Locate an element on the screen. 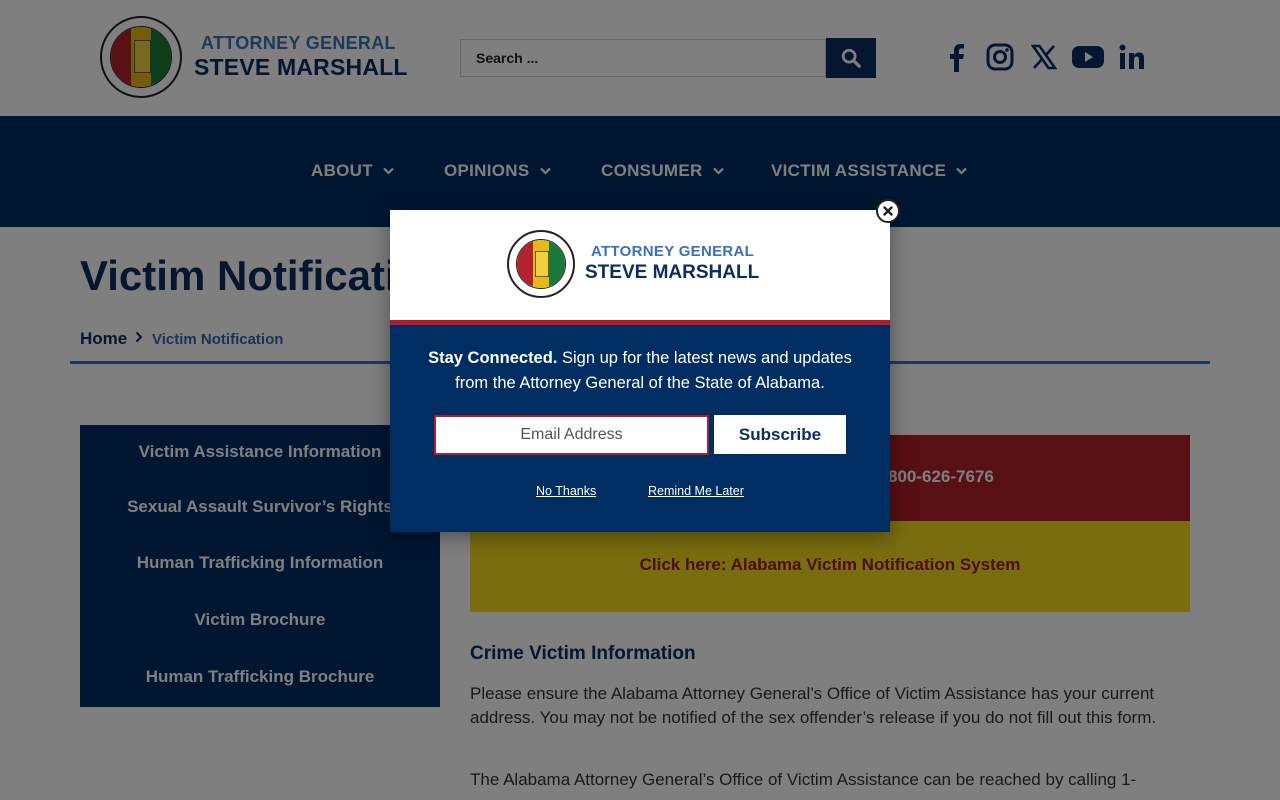 The width and height of the screenshot is (1280, 800). modal-header: ATTORNEY GENERAL STEVE MARSHALL is located at coordinates (640, 265).